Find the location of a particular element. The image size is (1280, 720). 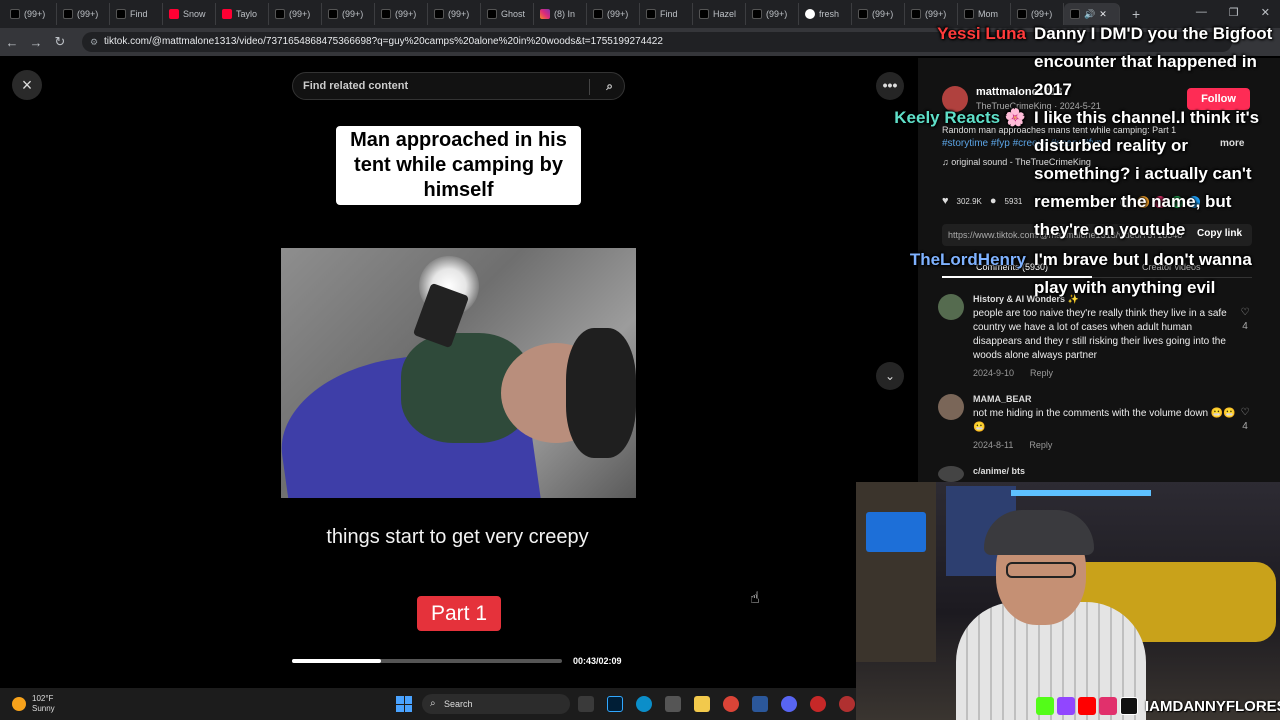

next-video-button: ⌄ is located at coordinates (890, 376).